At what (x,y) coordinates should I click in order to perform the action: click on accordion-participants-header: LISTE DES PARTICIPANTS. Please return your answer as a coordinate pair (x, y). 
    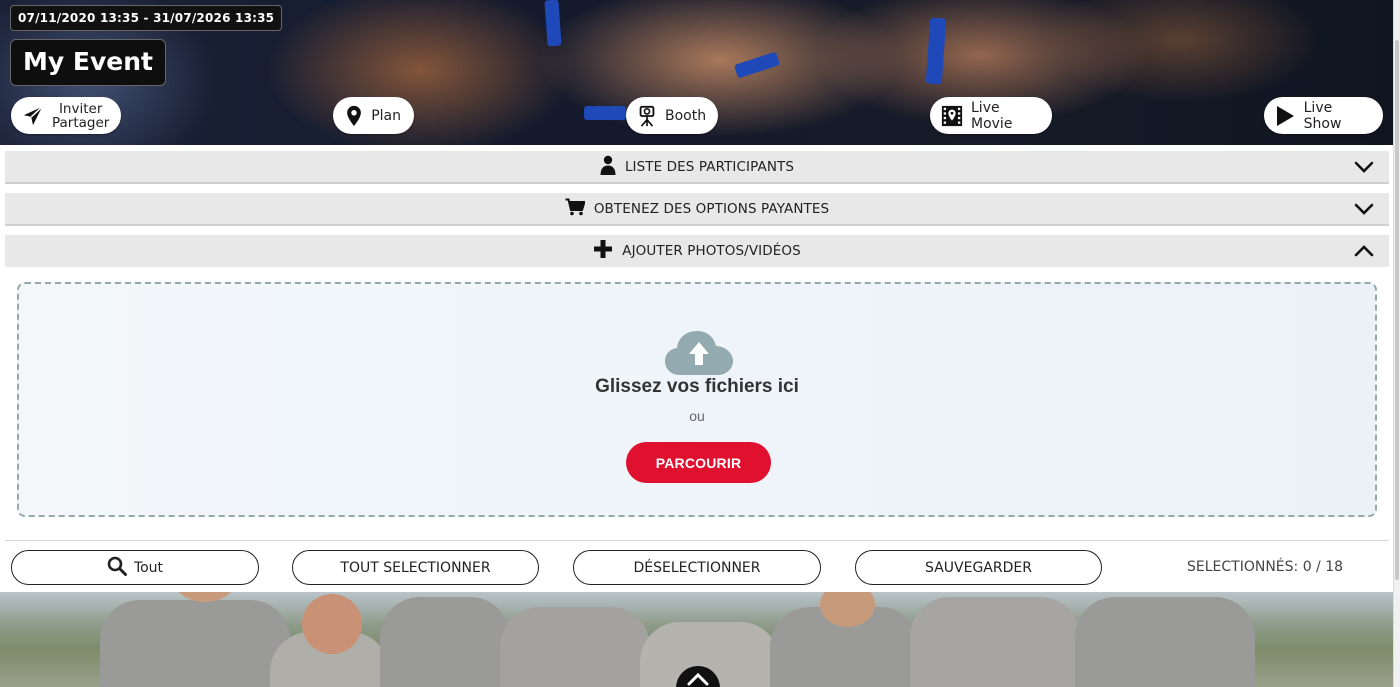
    Looking at the image, I should click on (697, 167).